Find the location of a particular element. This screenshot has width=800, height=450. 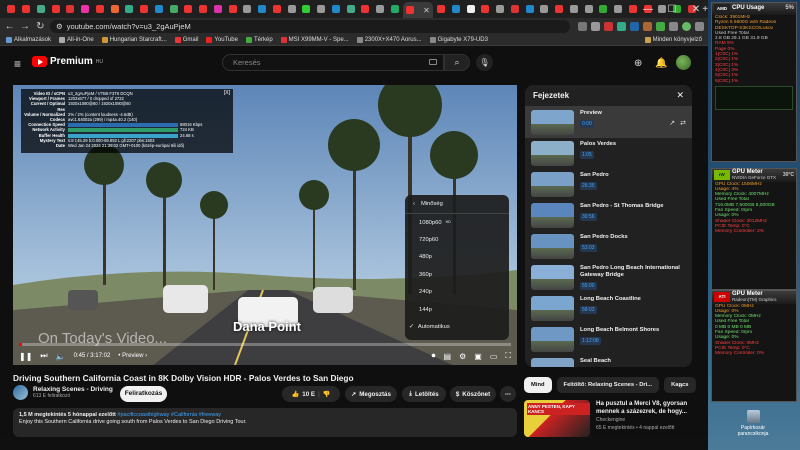

chapter-timestamp: 58:03 is located at coordinates (588, 309).